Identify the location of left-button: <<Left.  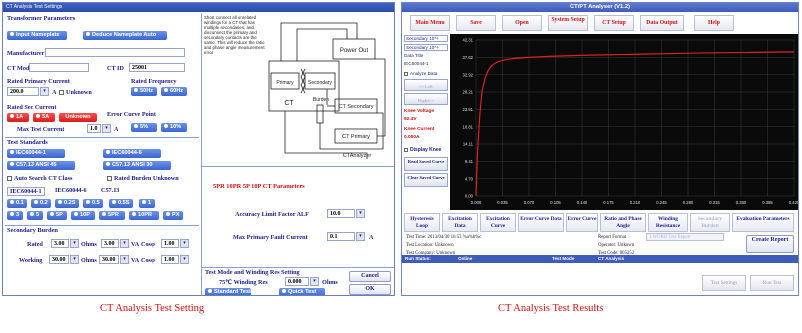
(426, 85).